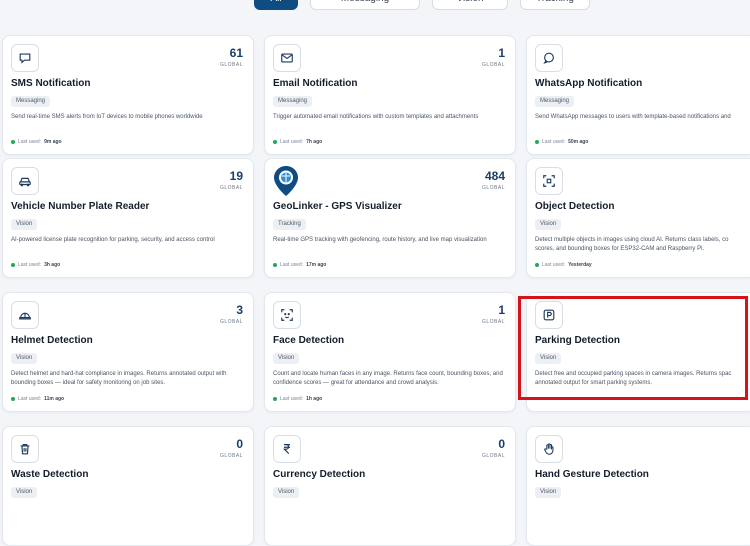 The height and width of the screenshot is (546, 750). I want to click on gps-pin-icon, so click(286, 181).